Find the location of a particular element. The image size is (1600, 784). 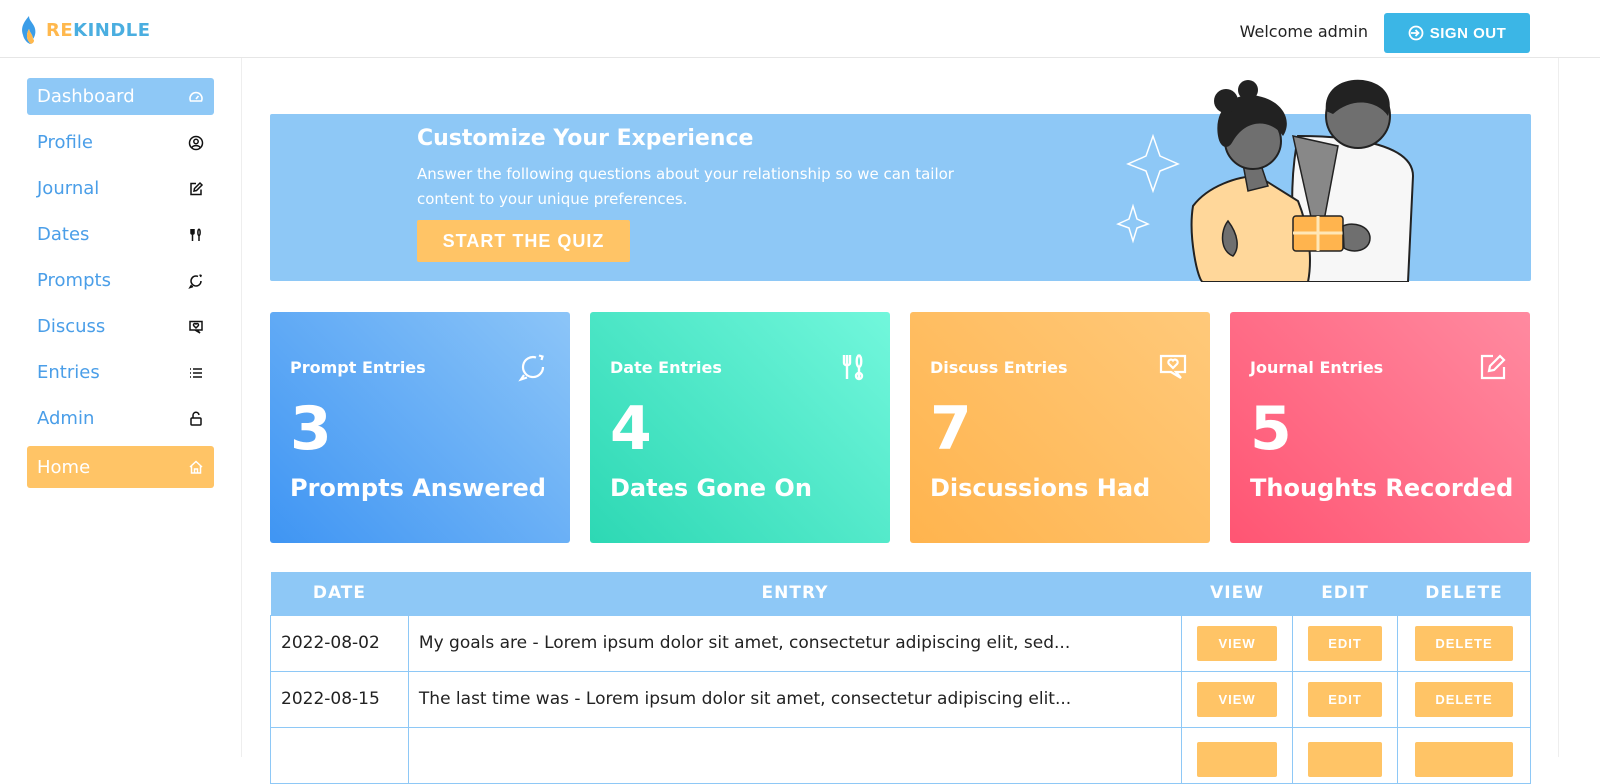

sidebar-item-journal: Journal is located at coordinates (120, 188).